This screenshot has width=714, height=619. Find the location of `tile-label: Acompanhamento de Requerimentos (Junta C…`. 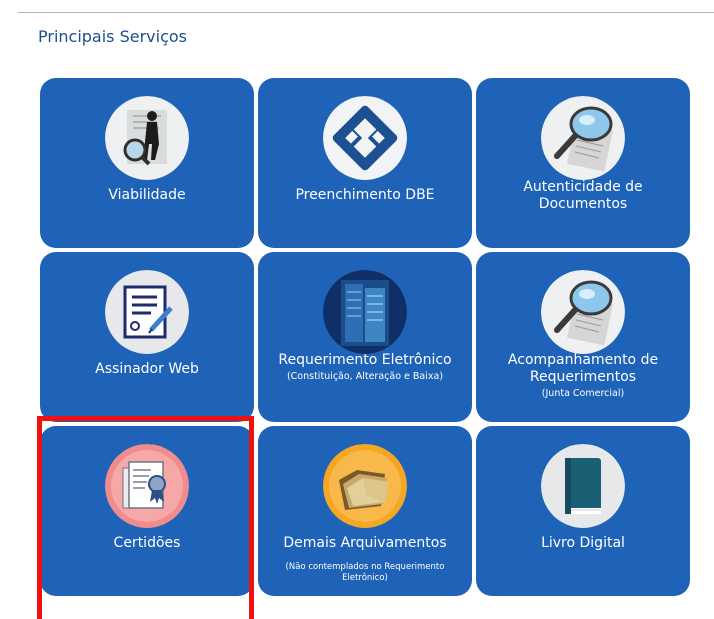

tile-label: Acompanhamento de Requerimentos (Junta C… is located at coordinates (583, 376).